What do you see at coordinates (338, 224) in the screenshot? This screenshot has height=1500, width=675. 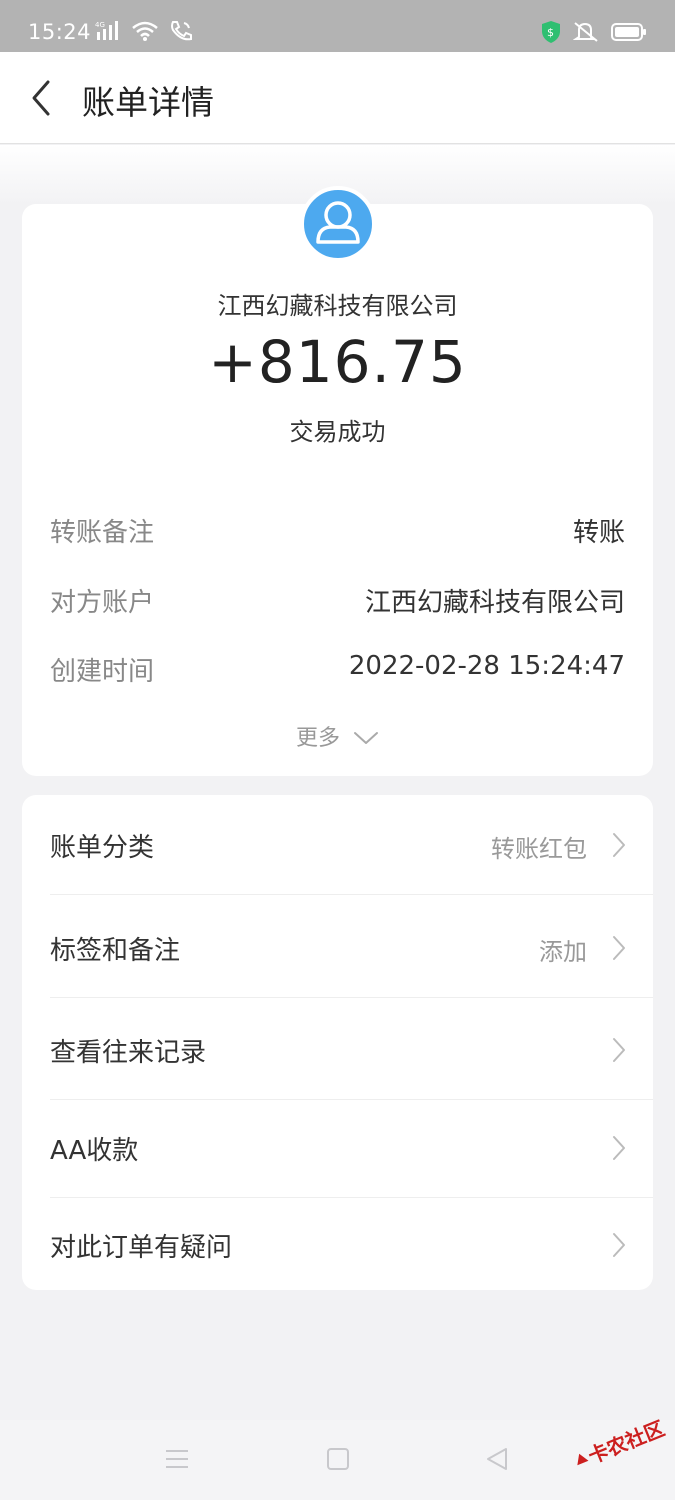 I see `user-avatar-icon` at bounding box center [338, 224].